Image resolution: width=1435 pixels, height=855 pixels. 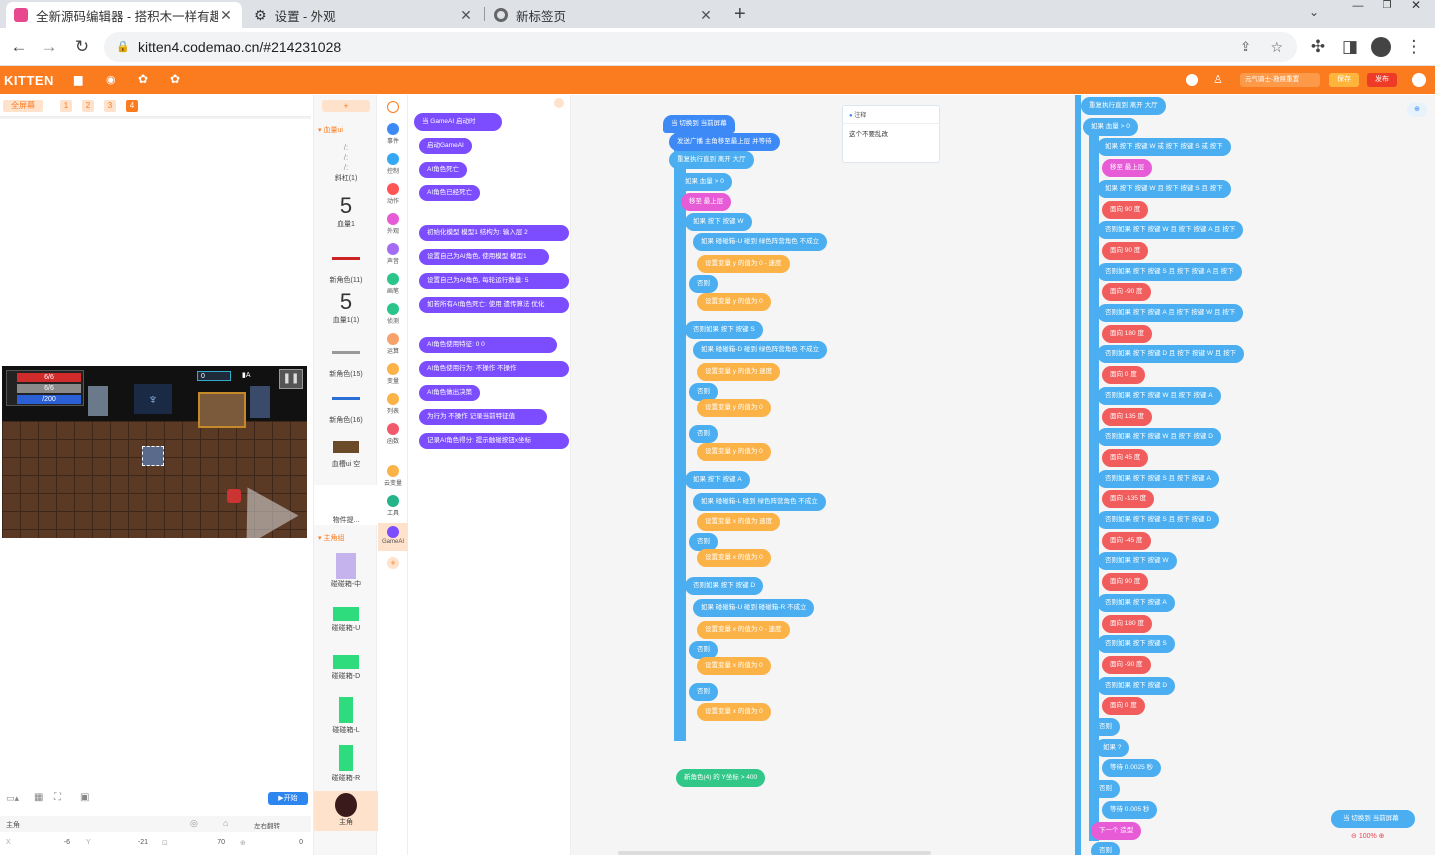 I want to click on comment-box: ● 注释 这个不要乱改, so click(x=891, y=134).